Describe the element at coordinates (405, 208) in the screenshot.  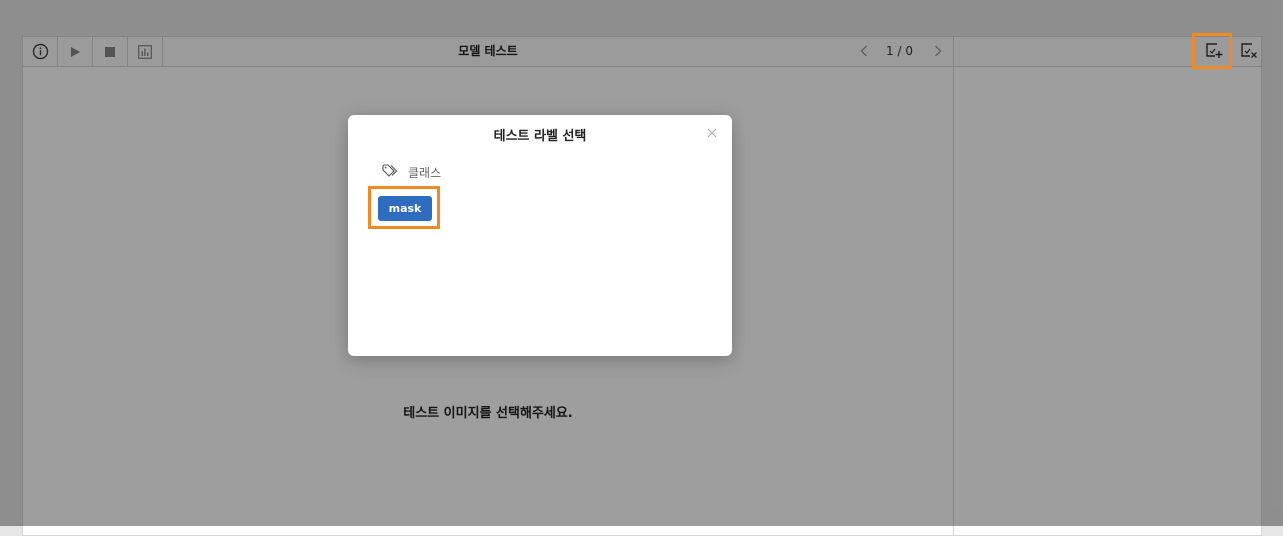
I see `label-button-mask: mask` at that location.